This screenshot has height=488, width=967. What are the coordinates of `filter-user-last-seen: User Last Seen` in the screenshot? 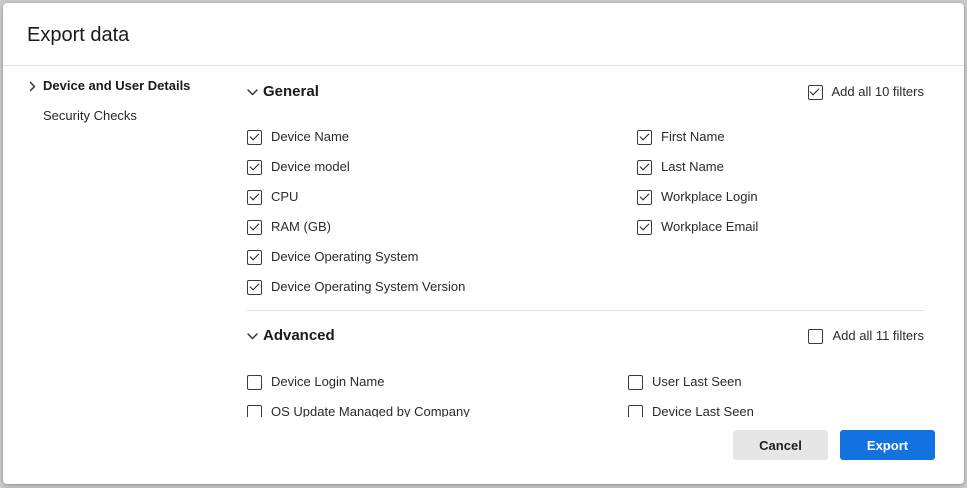 It's located at (691, 382).